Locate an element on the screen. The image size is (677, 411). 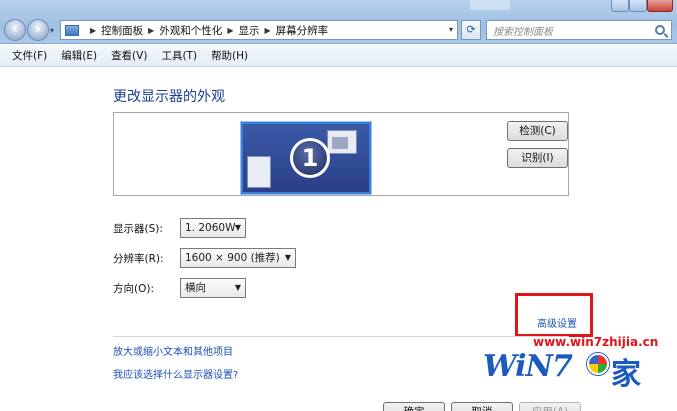
page-title: 更改显示器的外观 is located at coordinates (169, 97).